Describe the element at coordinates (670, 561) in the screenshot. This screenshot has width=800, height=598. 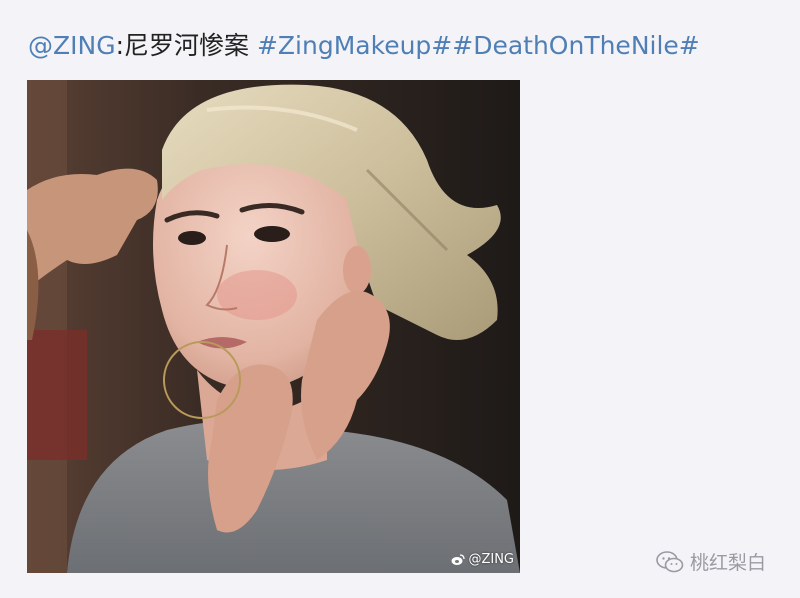
I see `wechat-icon` at that location.